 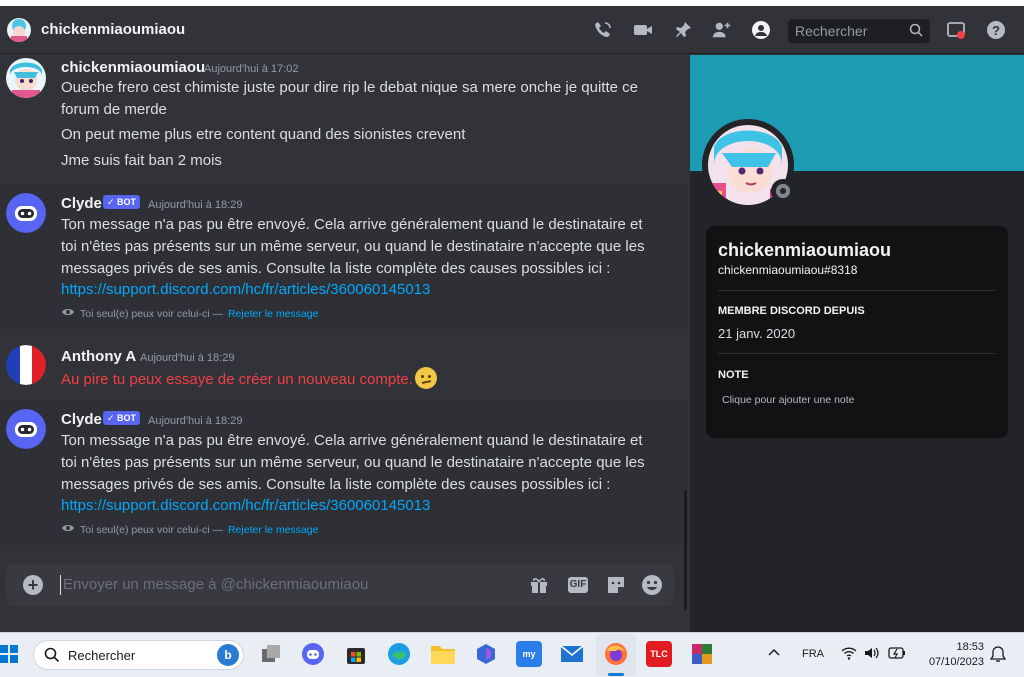 What do you see at coordinates (616, 585) in the screenshot?
I see `sticker-icon` at bounding box center [616, 585].